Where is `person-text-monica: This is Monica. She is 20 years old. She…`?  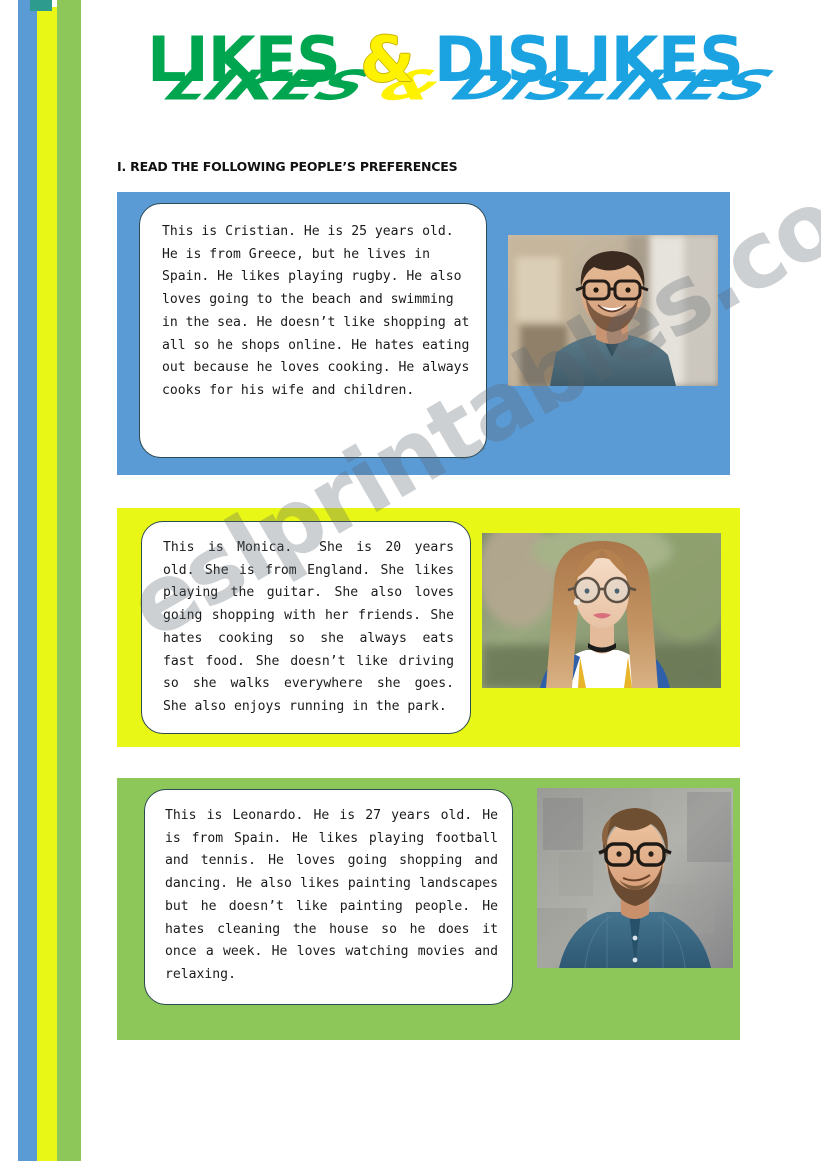 person-text-monica: This is Monica. She is 20 years old. She… is located at coordinates (312, 627).